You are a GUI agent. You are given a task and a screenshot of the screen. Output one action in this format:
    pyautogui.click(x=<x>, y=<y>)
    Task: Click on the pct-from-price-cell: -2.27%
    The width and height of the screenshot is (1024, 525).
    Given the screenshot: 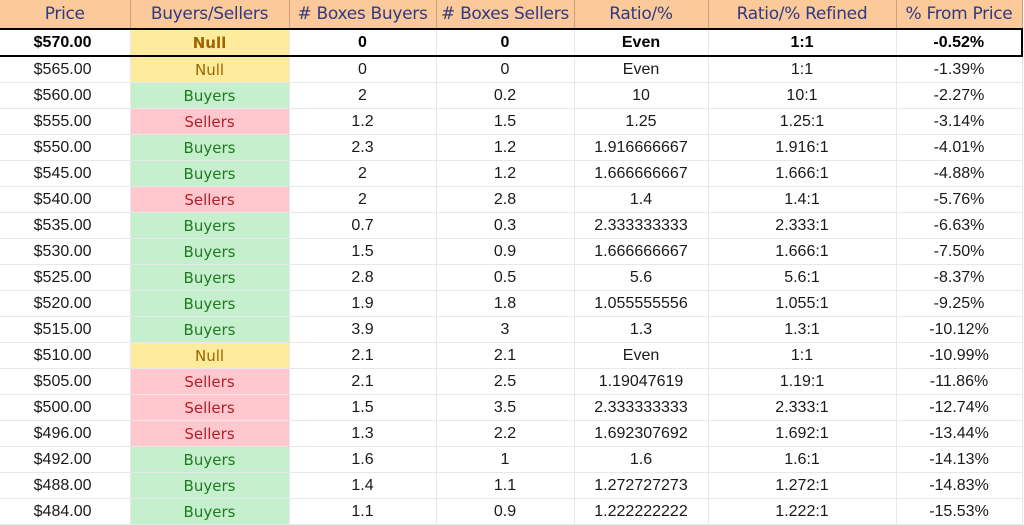 What is the action you would take?
    pyautogui.click(x=959, y=95)
    